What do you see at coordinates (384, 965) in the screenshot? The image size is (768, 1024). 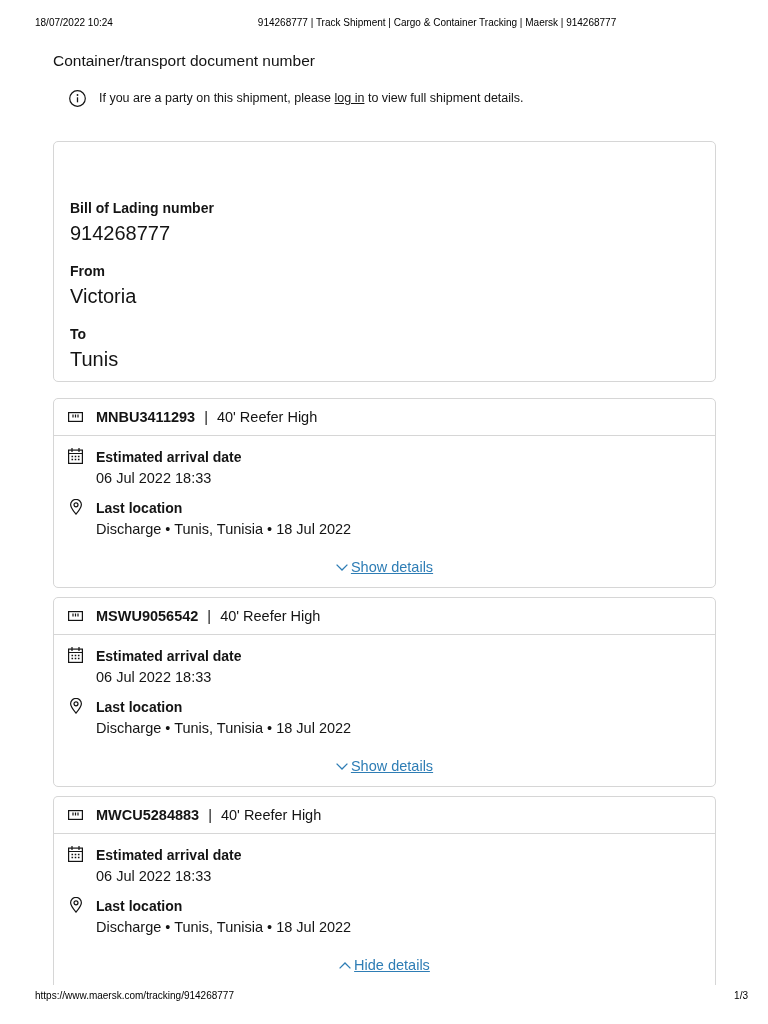 I see `toggle-details-link: Hide details` at bounding box center [384, 965].